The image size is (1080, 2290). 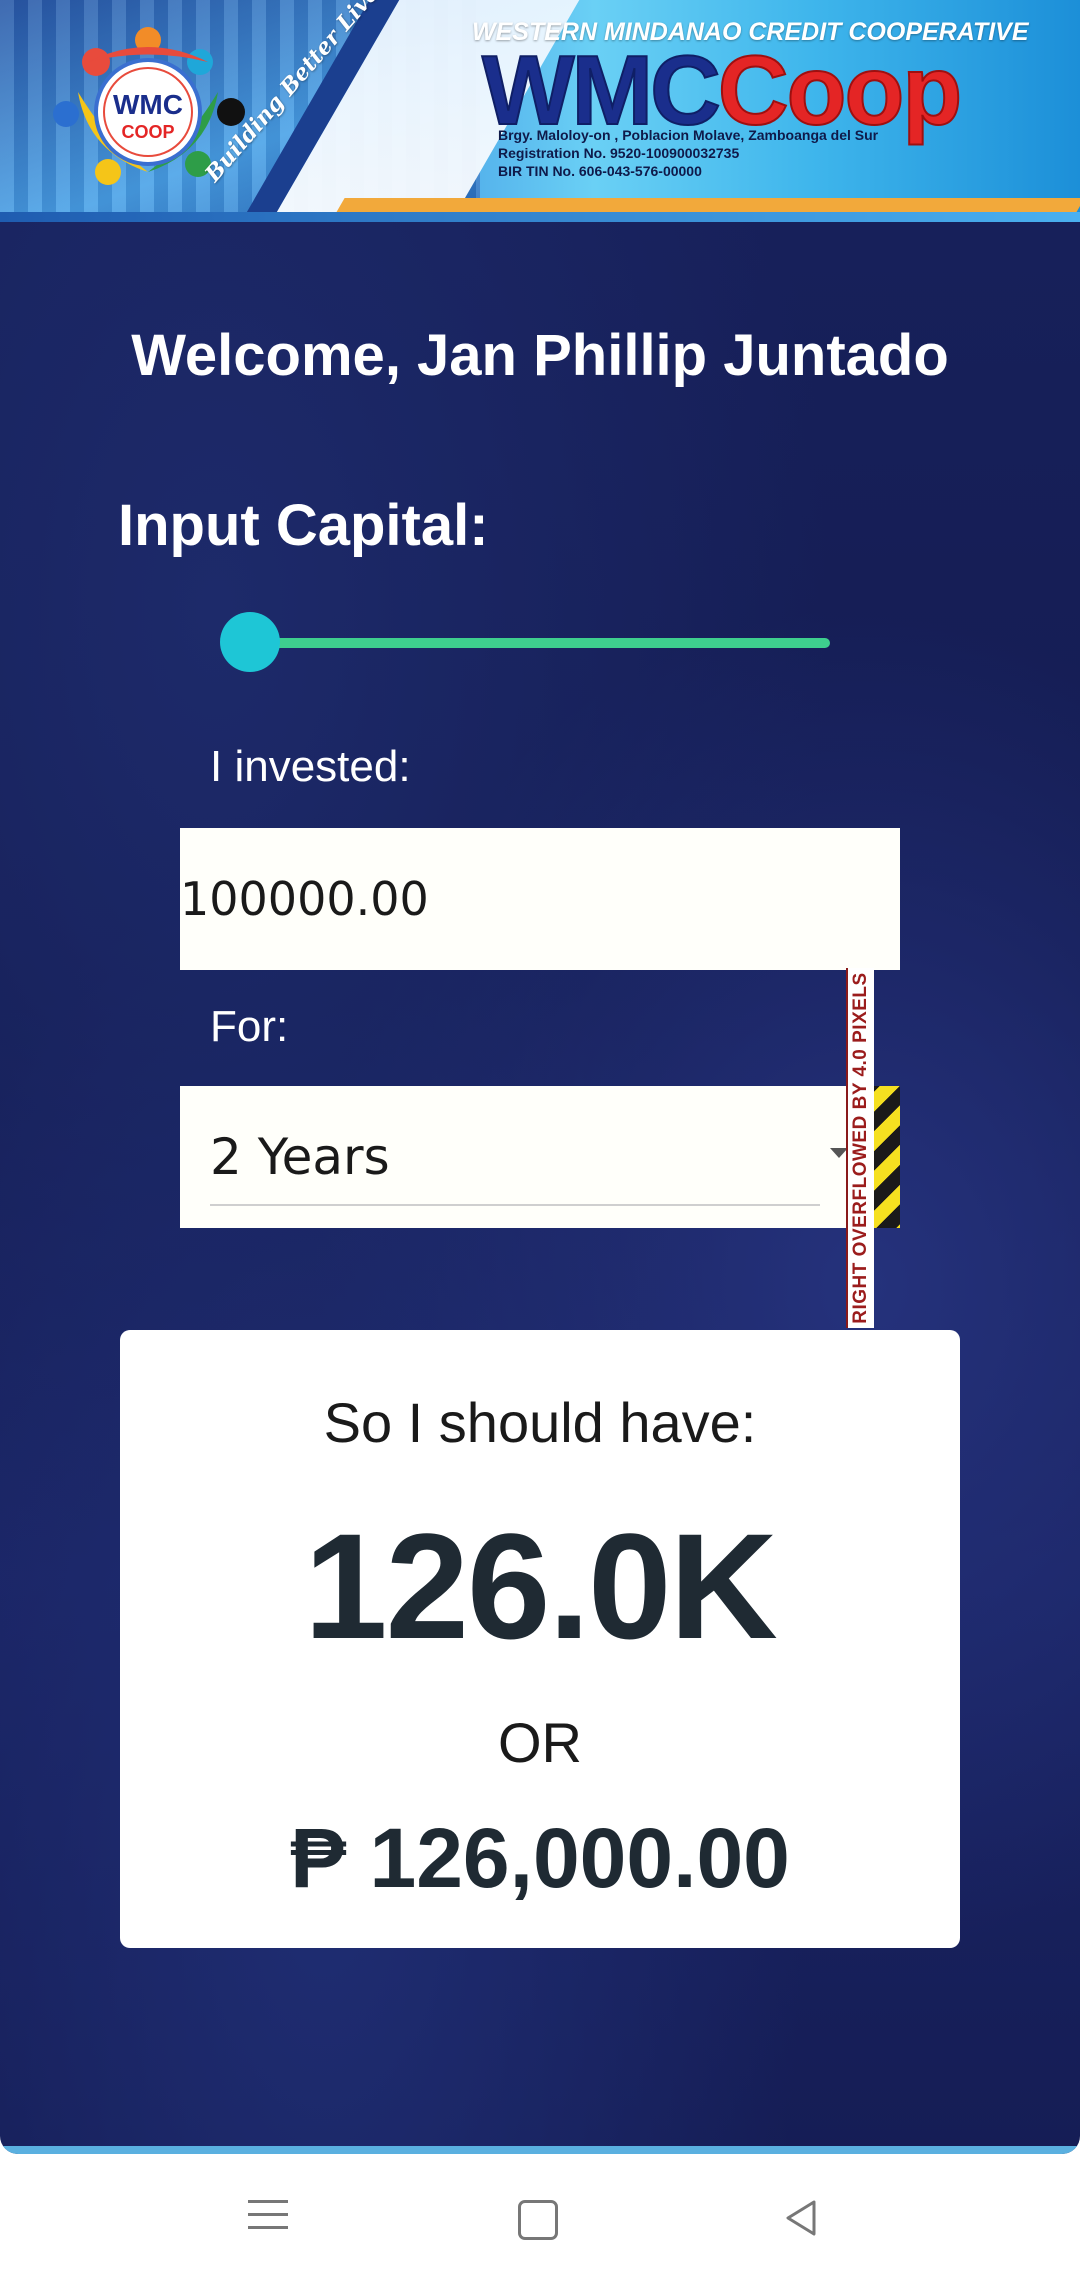 I want to click on invested-label: I invested:, so click(x=310, y=766).